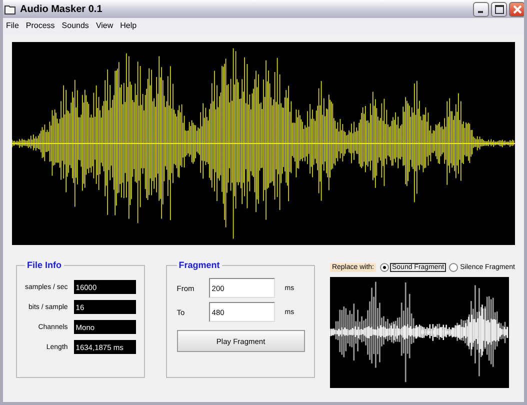 The height and width of the screenshot is (405, 527). I want to click on close-icon, so click(517, 9).